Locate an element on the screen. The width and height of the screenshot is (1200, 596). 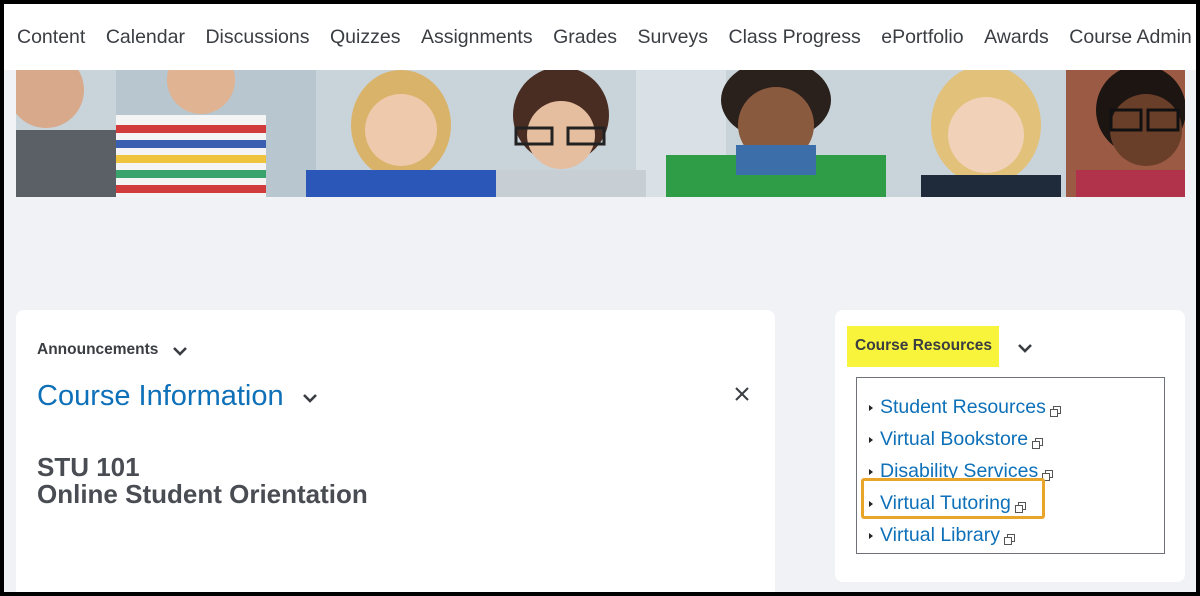
close-icon is located at coordinates (742, 394).